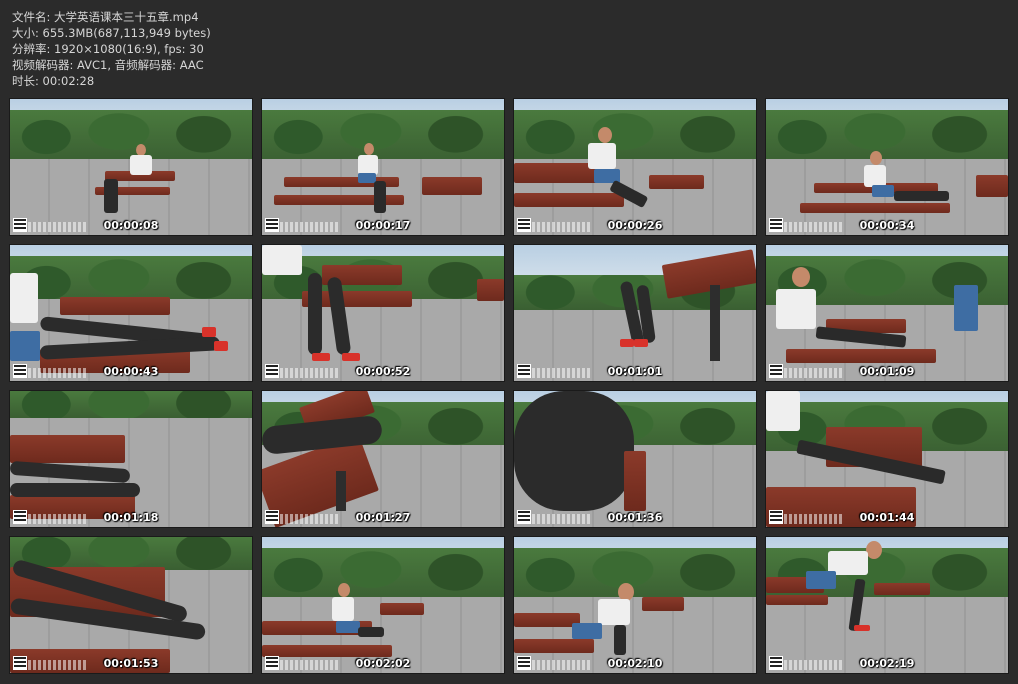 The width and height of the screenshot is (1018, 684). What do you see at coordinates (966, 308) in the screenshot?
I see `second-person` at bounding box center [966, 308].